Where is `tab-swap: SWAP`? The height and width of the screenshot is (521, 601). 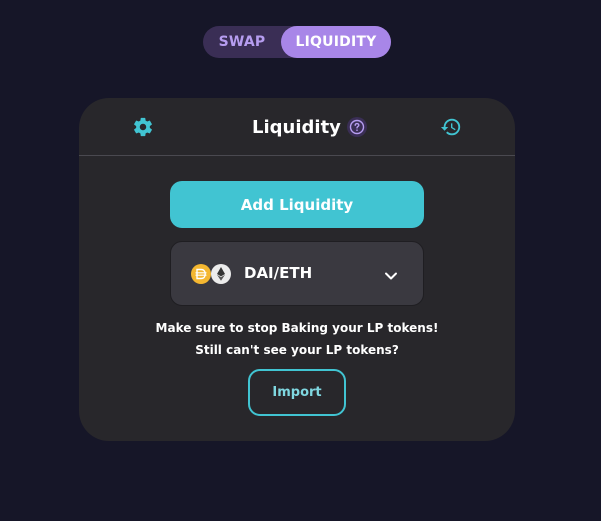 tab-swap: SWAP is located at coordinates (242, 42).